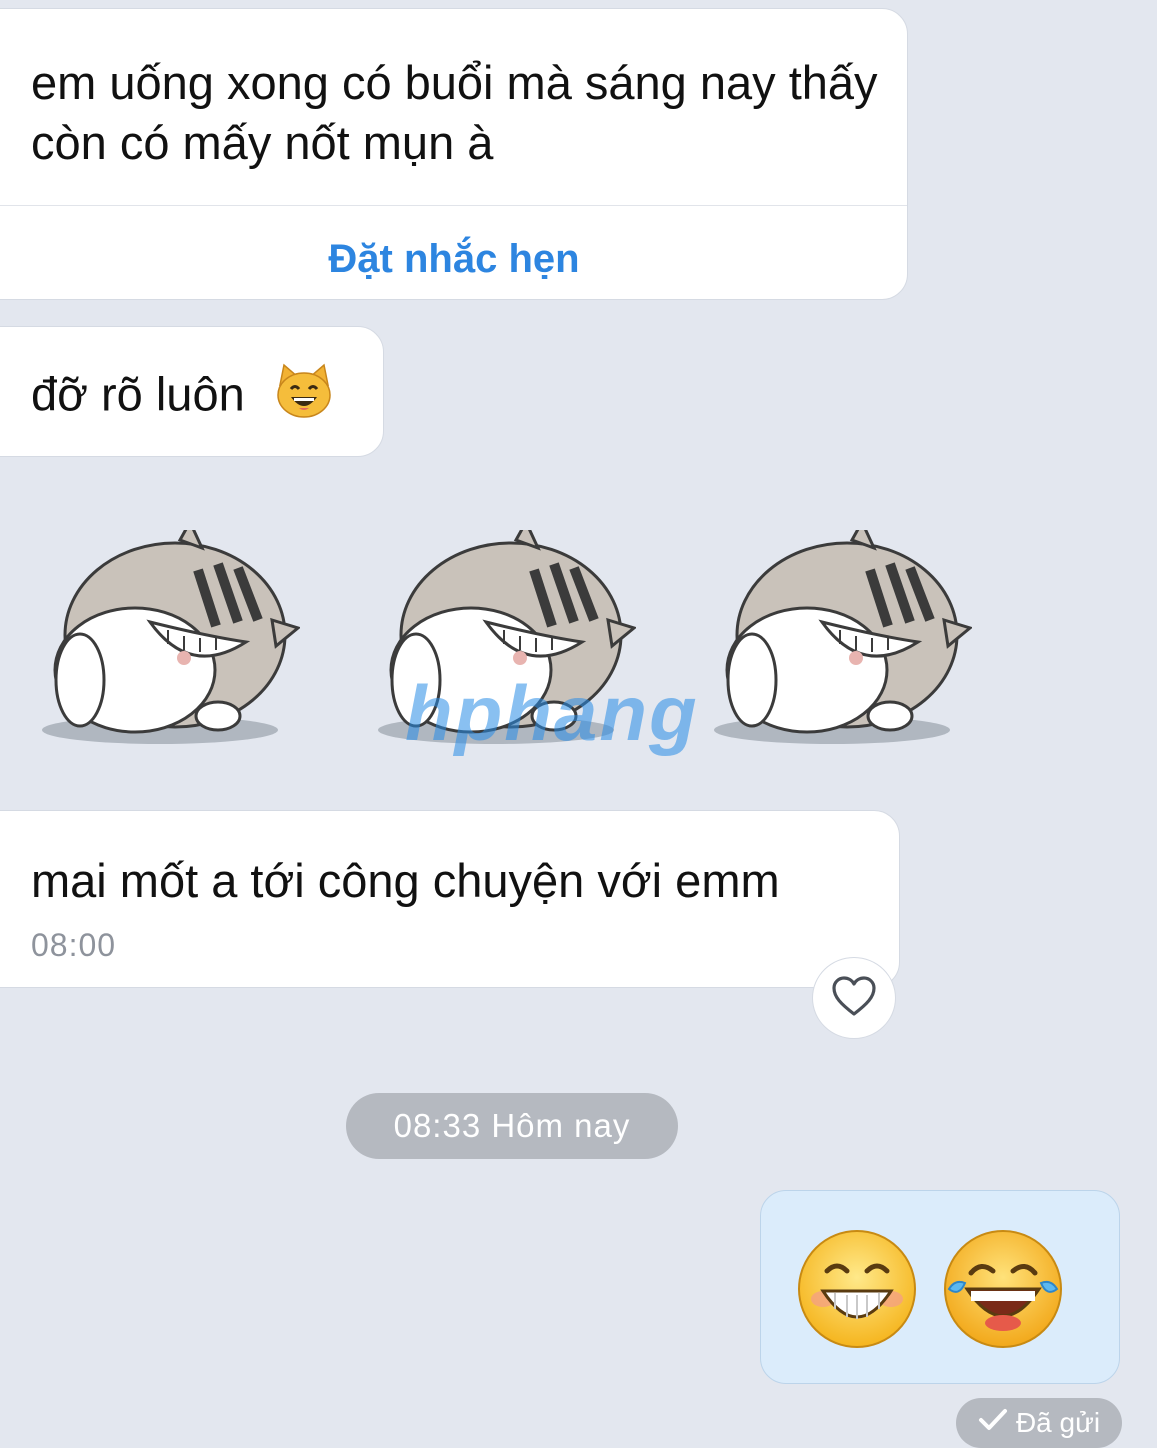 Image resolution: width=1157 pixels, height=1448 pixels. What do you see at coordinates (74, 945) in the screenshot?
I see `message-timestamp: 08:00` at bounding box center [74, 945].